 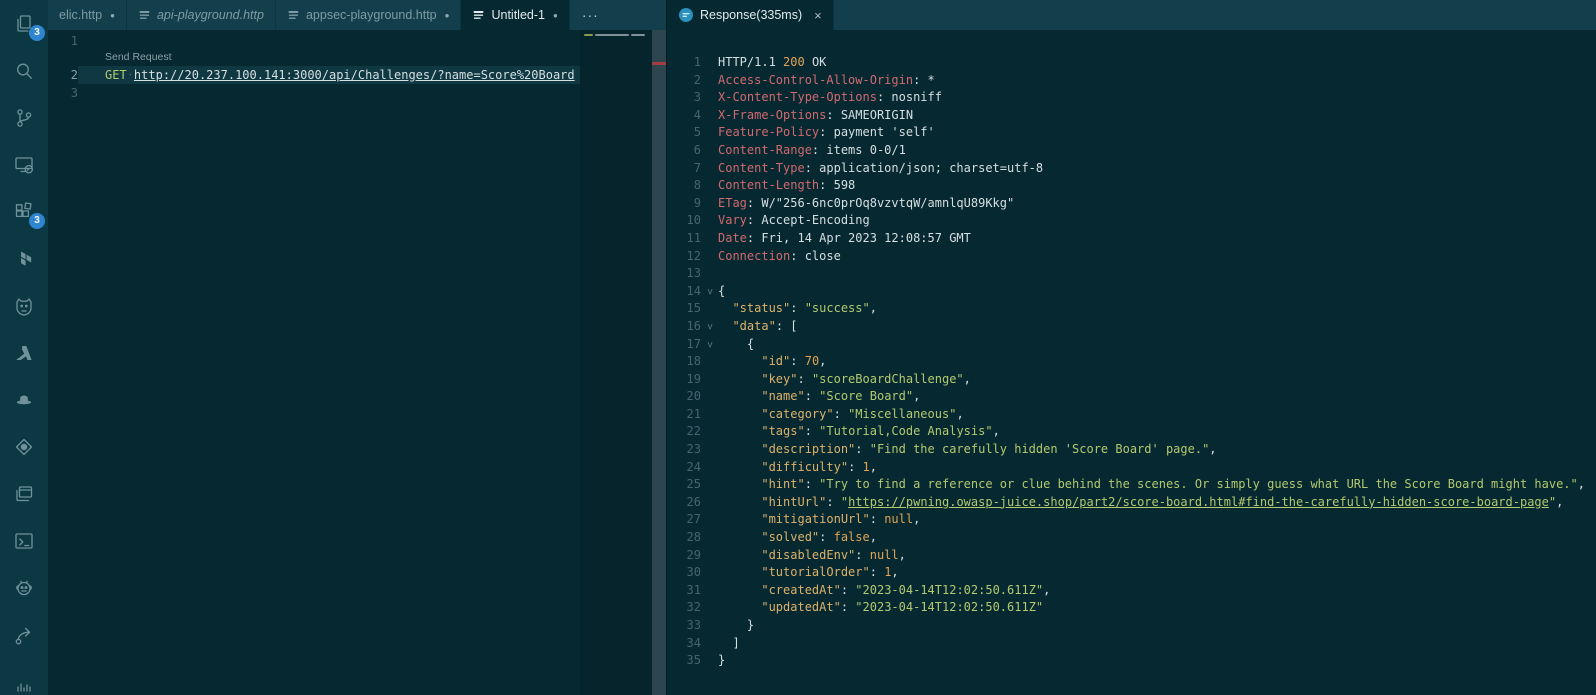 I want to click on line-number: 30, so click(x=693, y=572).